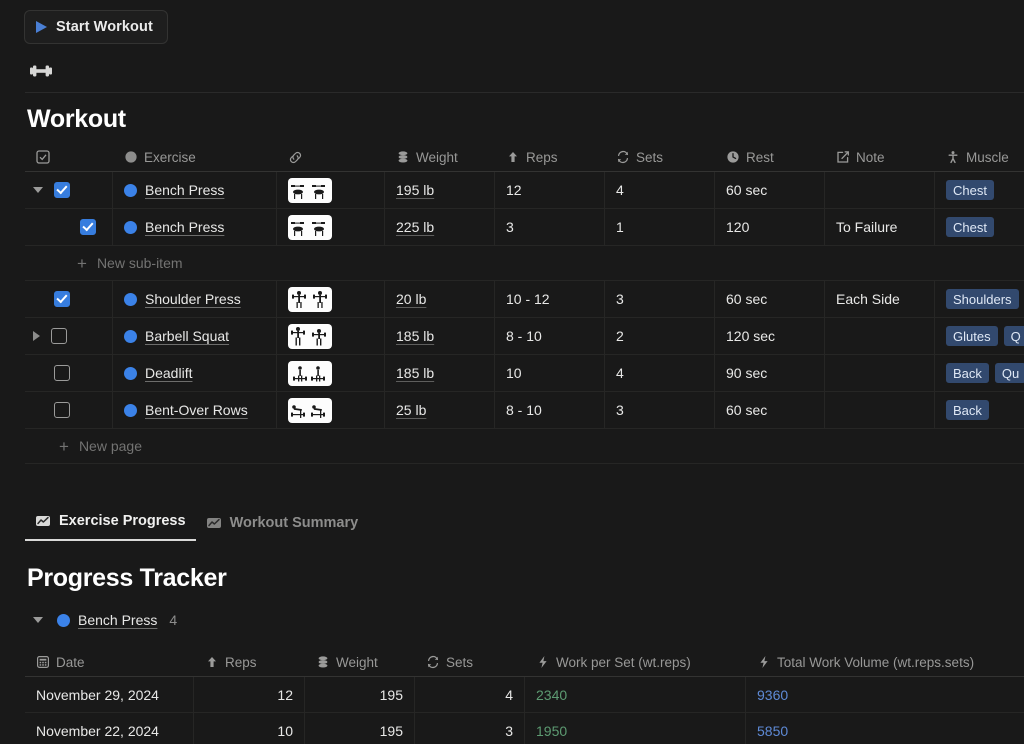  I want to click on pt-total-work-volume-cell: 5850, so click(885, 728).